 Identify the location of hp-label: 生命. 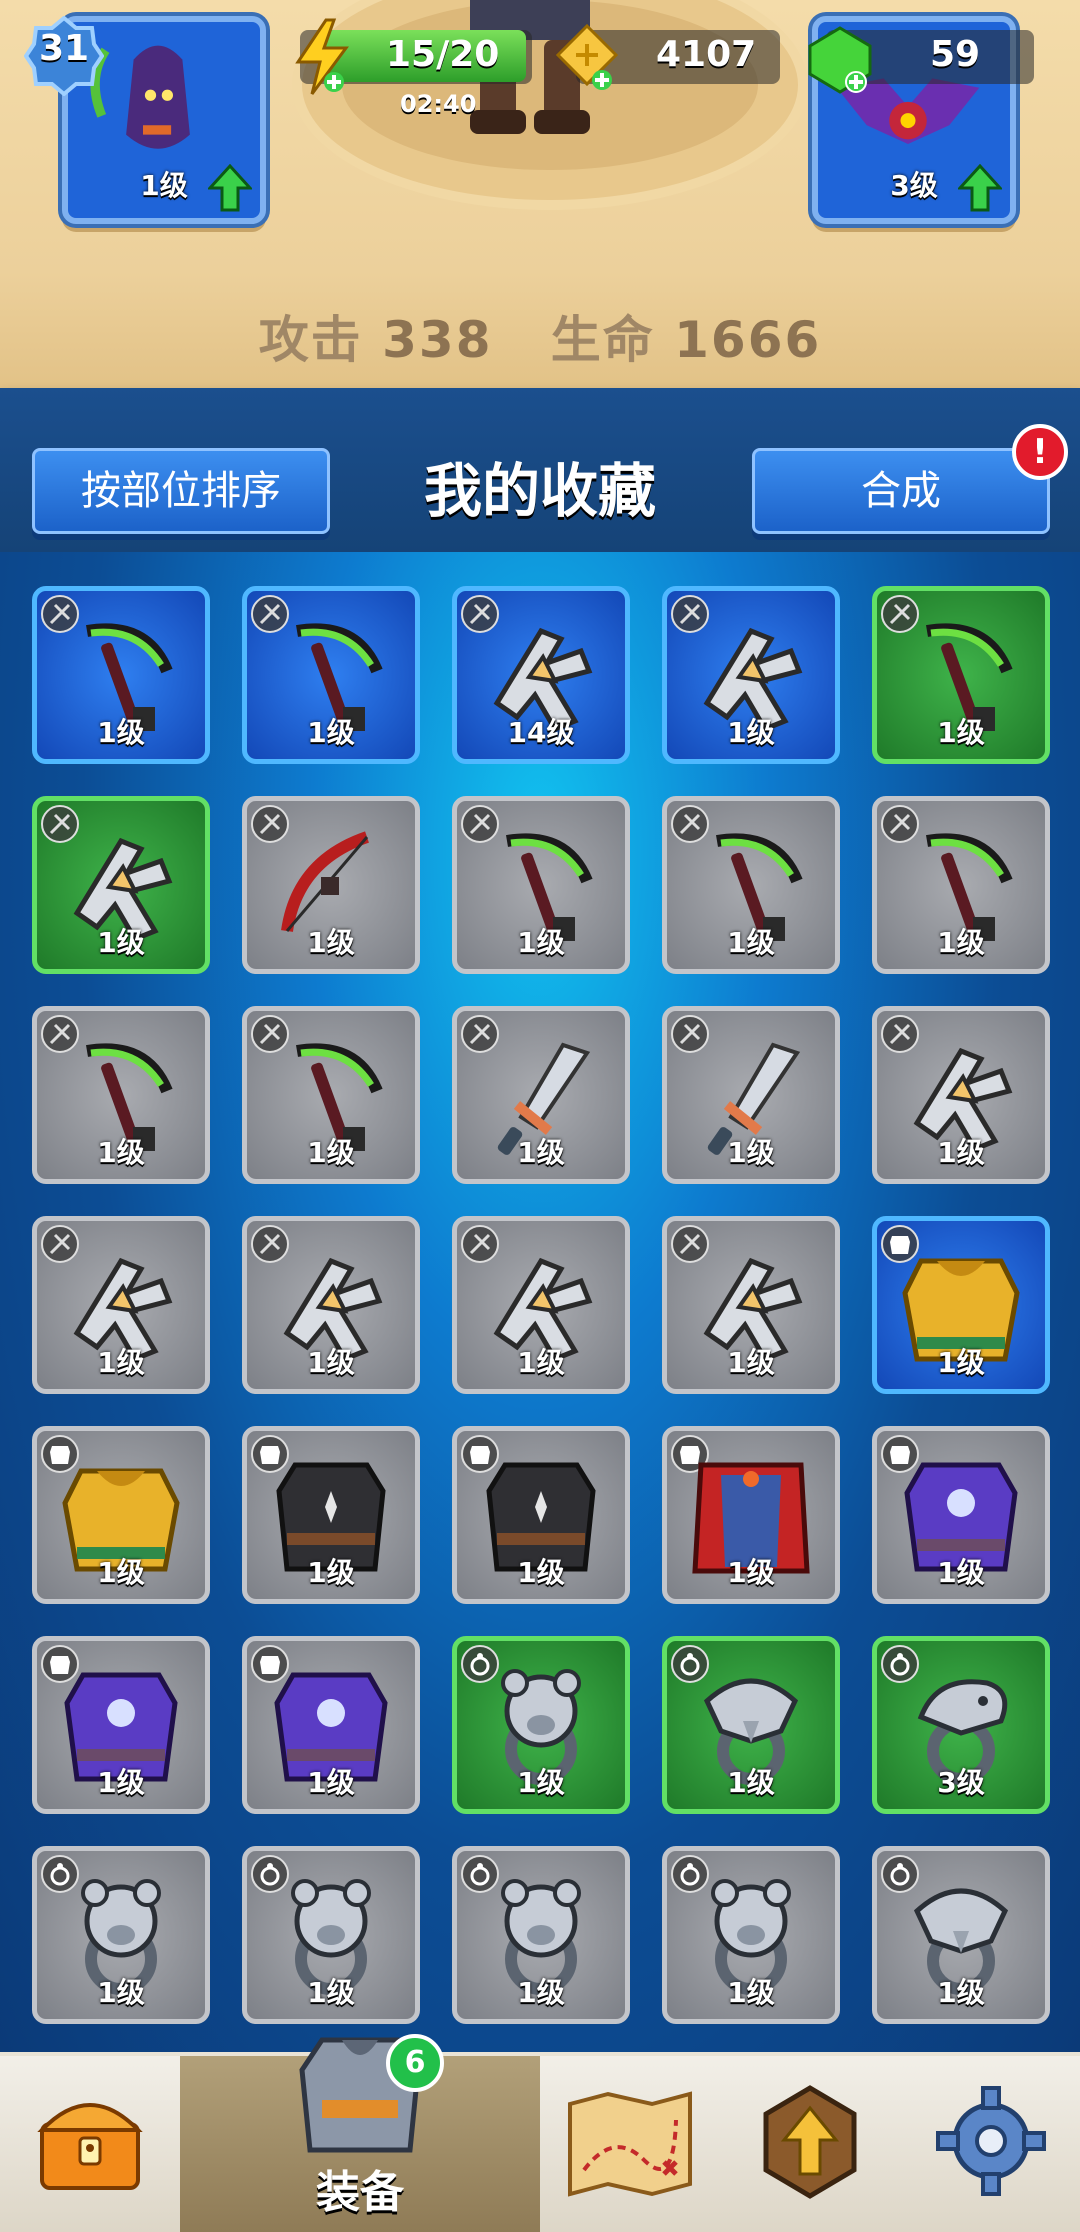
(602, 340).